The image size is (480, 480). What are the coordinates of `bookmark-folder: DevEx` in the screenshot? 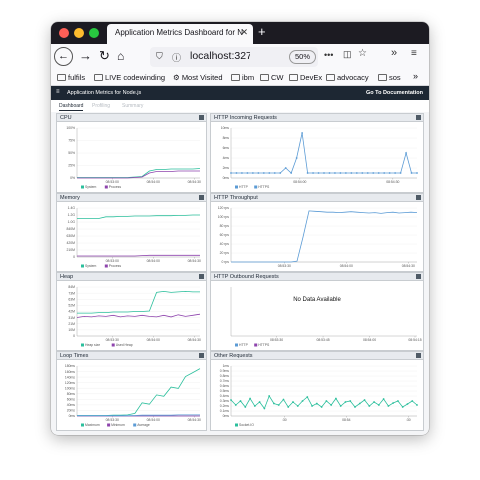 It's located at (305, 77).